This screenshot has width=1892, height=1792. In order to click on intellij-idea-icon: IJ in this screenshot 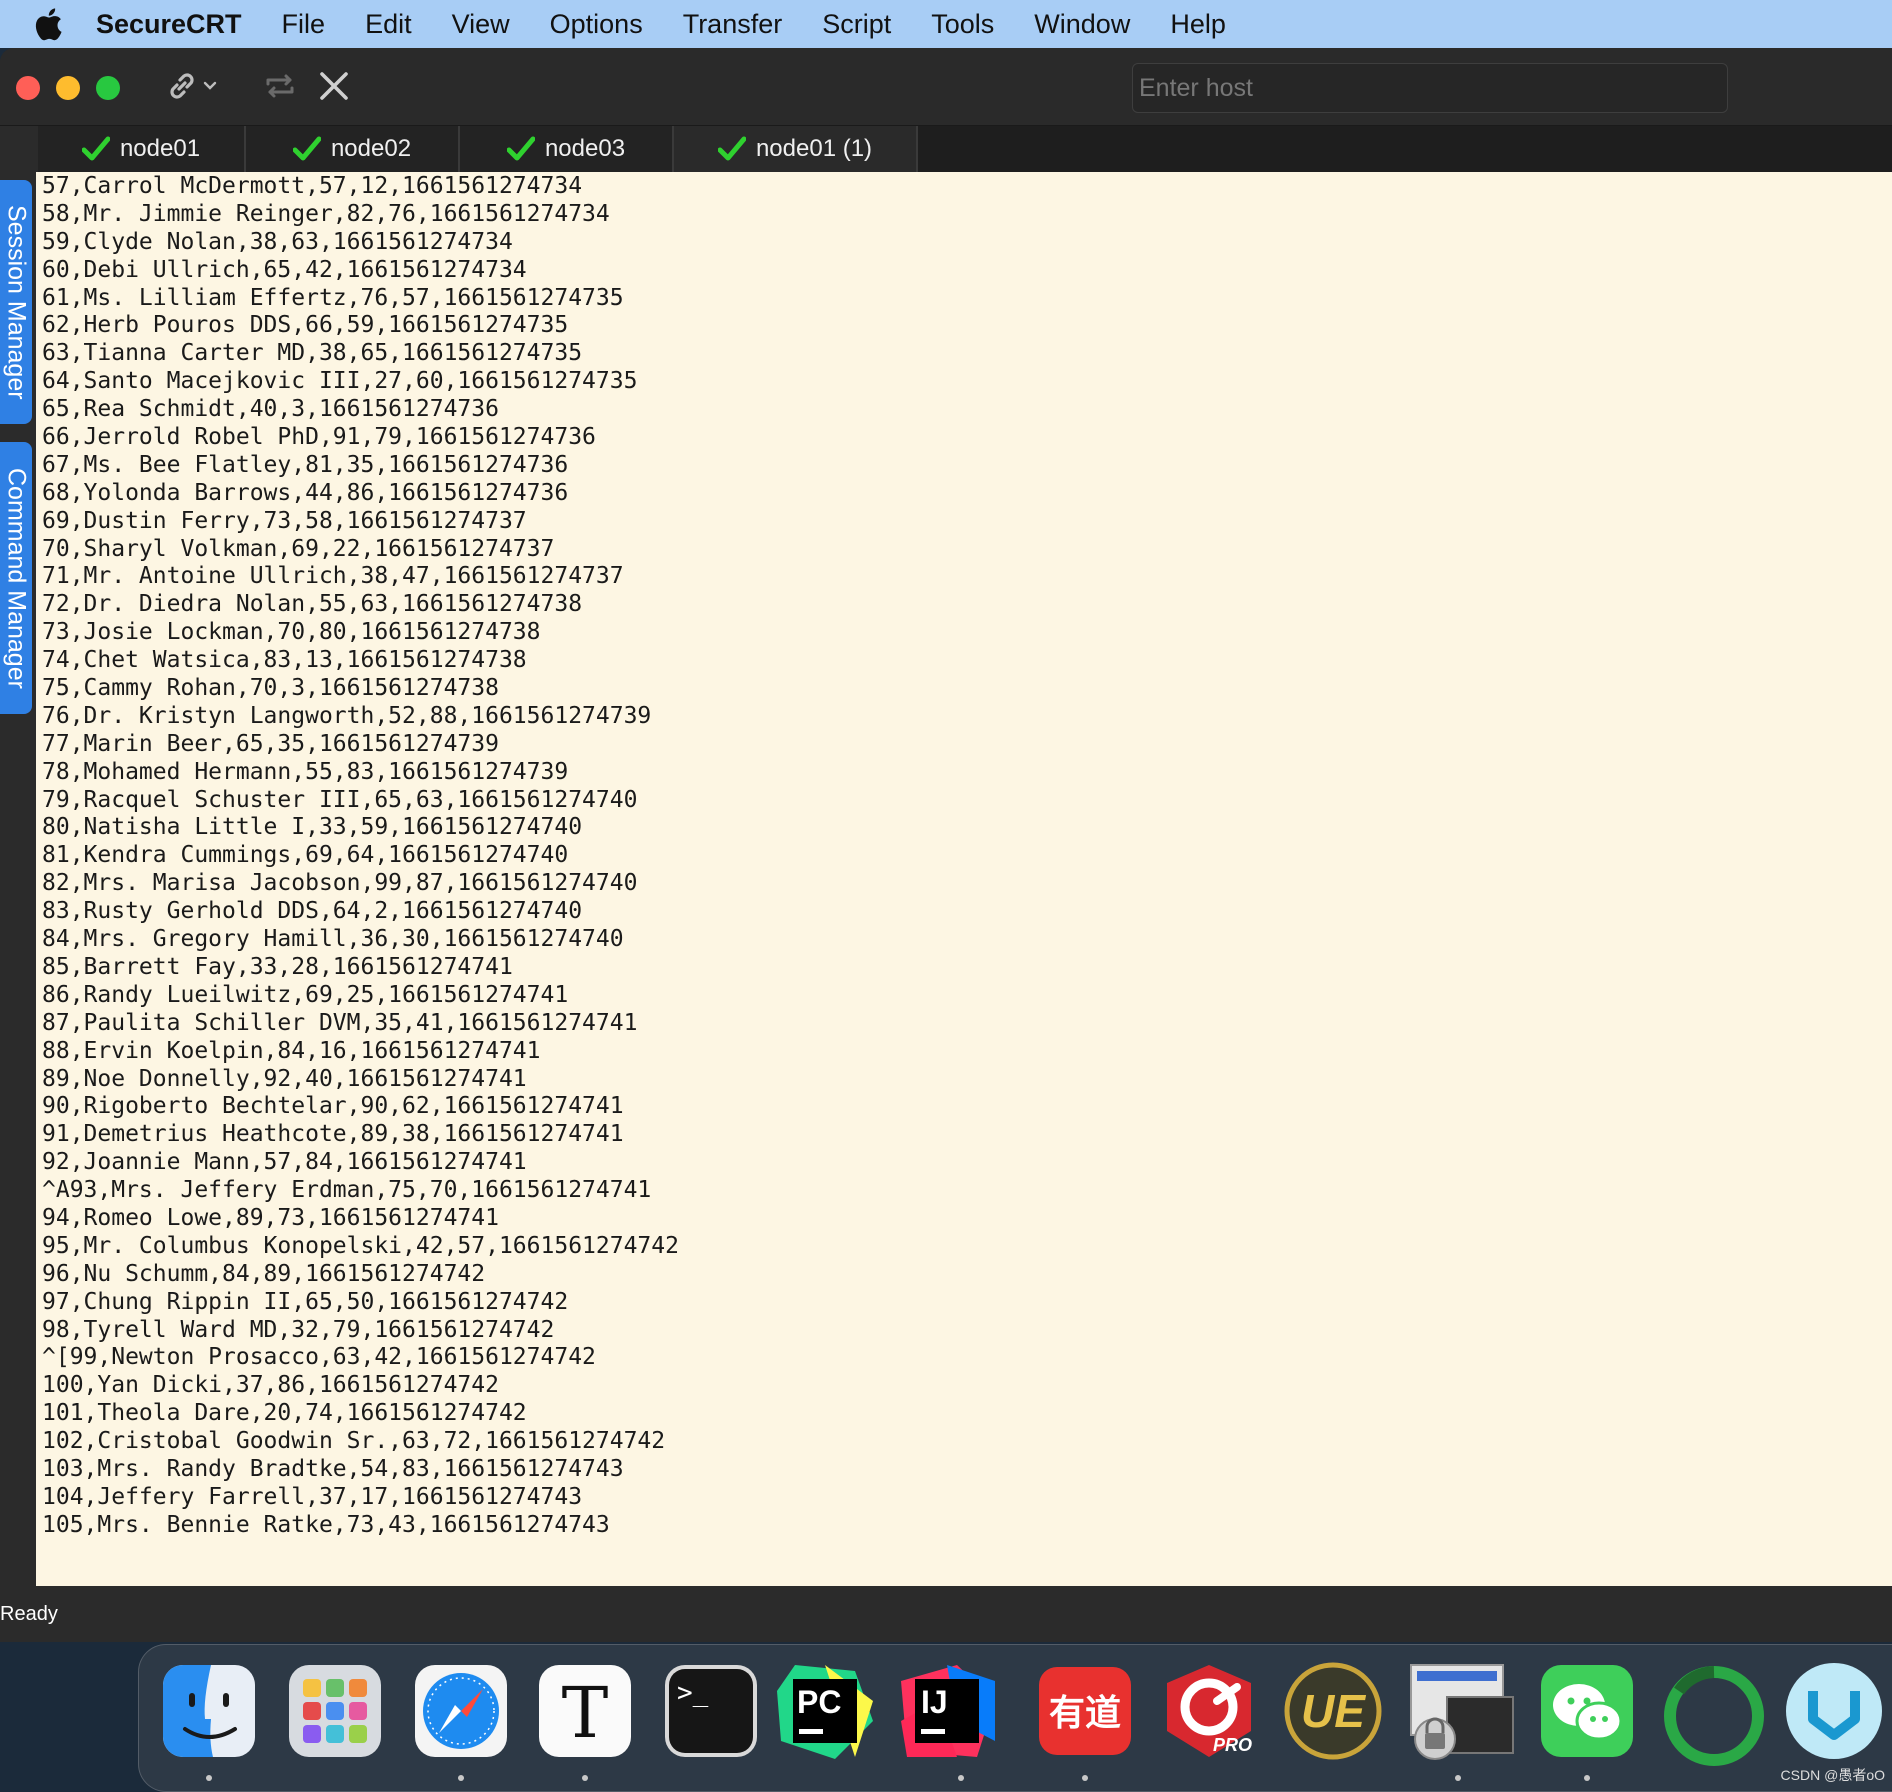, I will do `click(947, 1711)`.